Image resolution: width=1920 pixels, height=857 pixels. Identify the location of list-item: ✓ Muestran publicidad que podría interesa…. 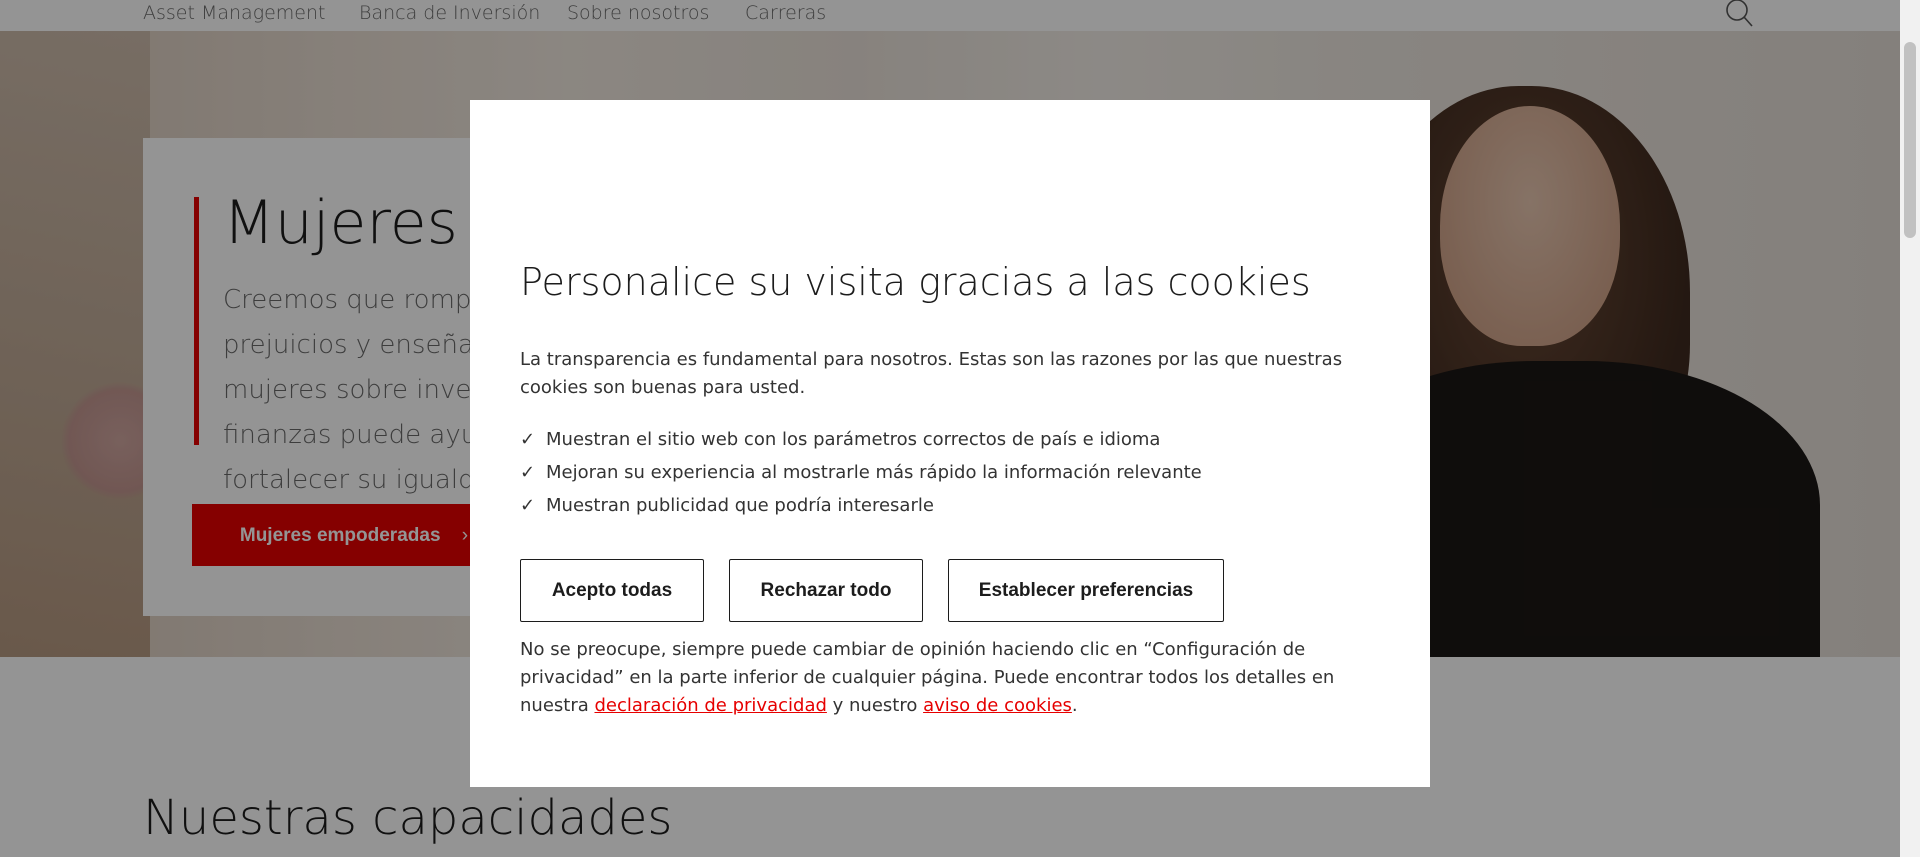
(861, 505).